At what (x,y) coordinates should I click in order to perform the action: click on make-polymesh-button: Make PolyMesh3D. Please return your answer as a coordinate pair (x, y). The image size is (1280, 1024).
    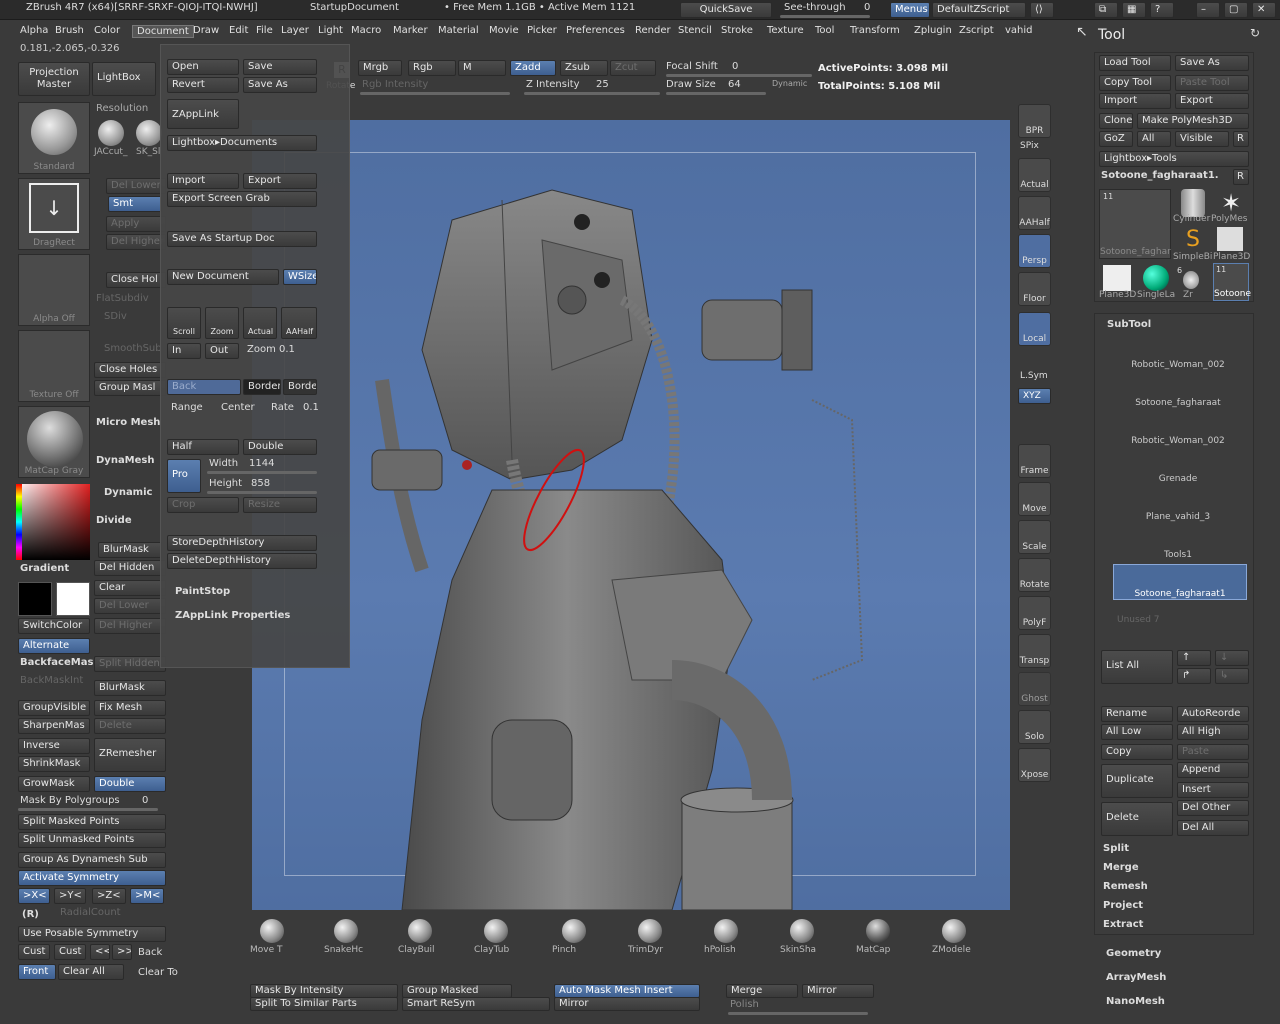
    Looking at the image, I should click on (1193, 121).